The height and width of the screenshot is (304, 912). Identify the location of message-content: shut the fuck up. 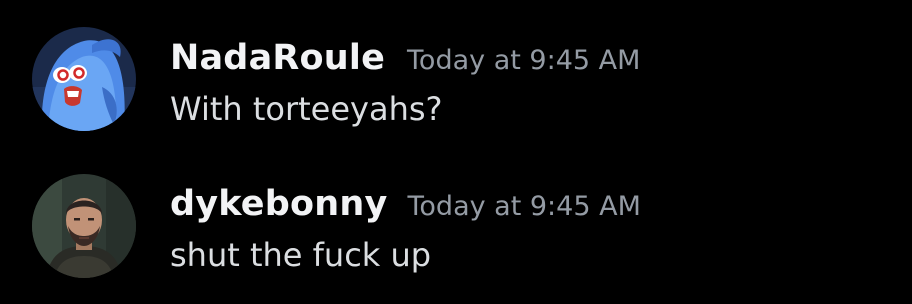
(301, 255).